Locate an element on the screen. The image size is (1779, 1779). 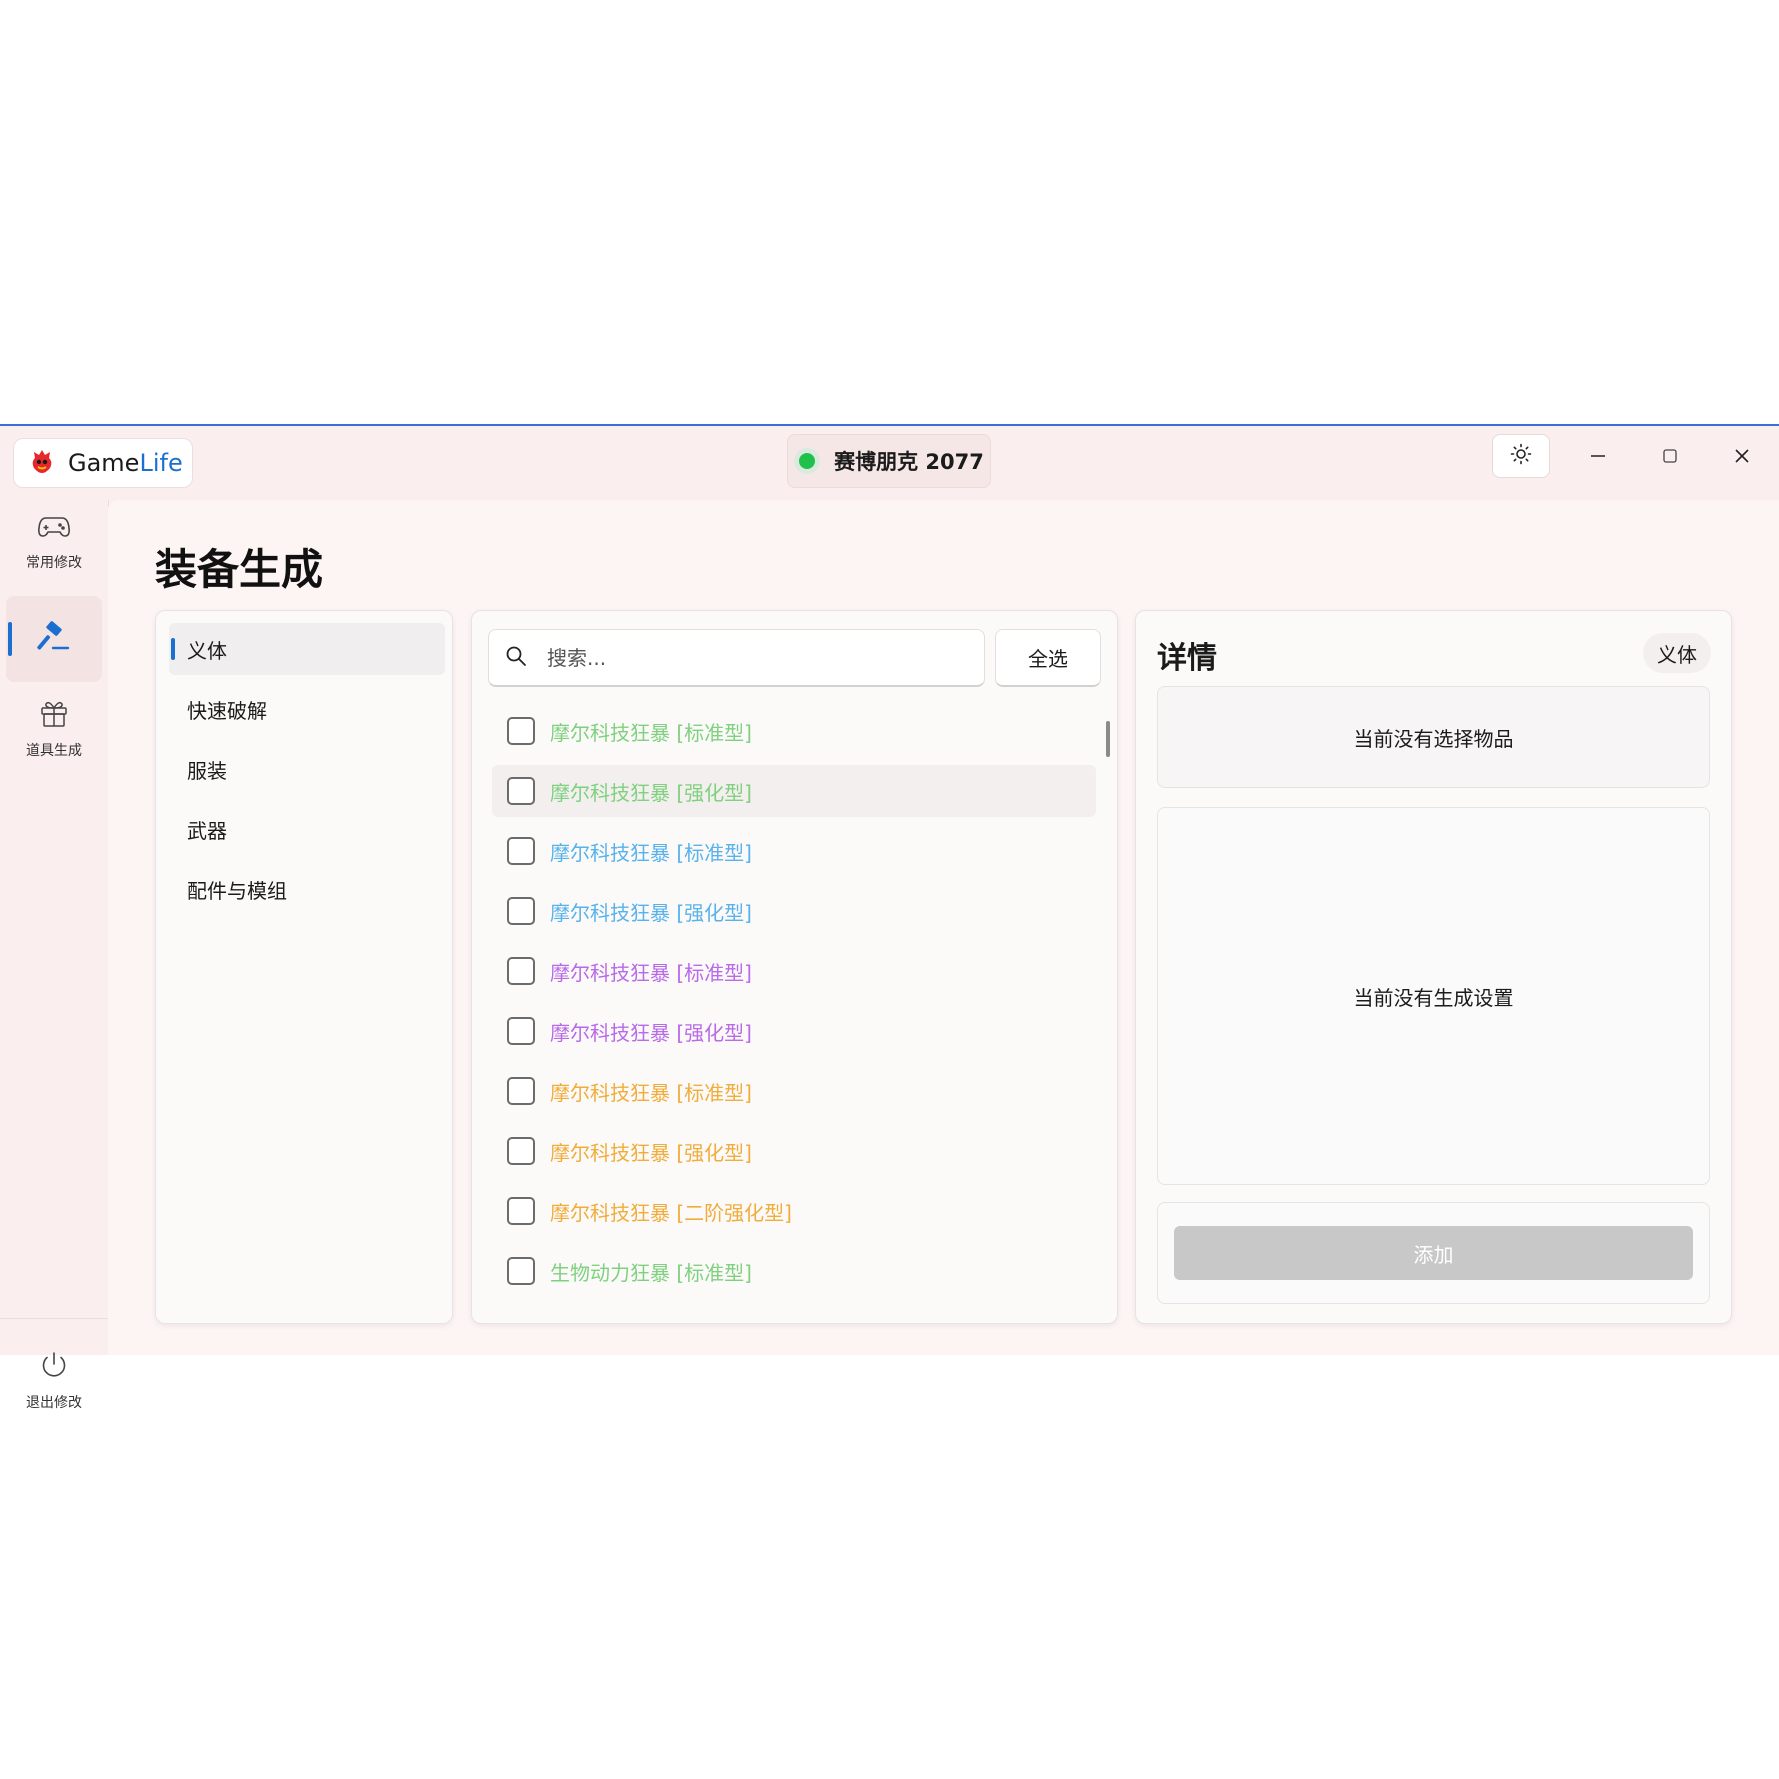
nav-item-equipment-gen is located at coordinates (54, 639).